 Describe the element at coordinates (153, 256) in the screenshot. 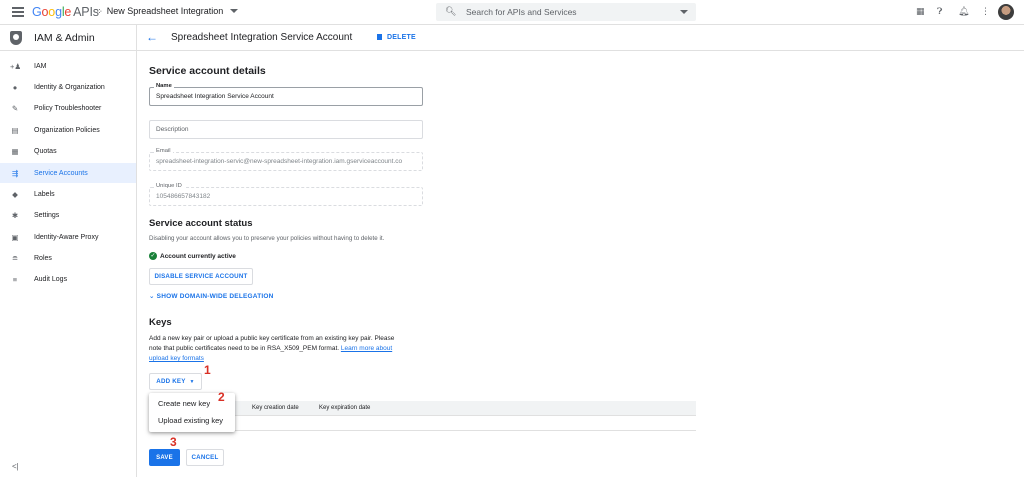

I see `check-circle-icon: ✓` at that location.